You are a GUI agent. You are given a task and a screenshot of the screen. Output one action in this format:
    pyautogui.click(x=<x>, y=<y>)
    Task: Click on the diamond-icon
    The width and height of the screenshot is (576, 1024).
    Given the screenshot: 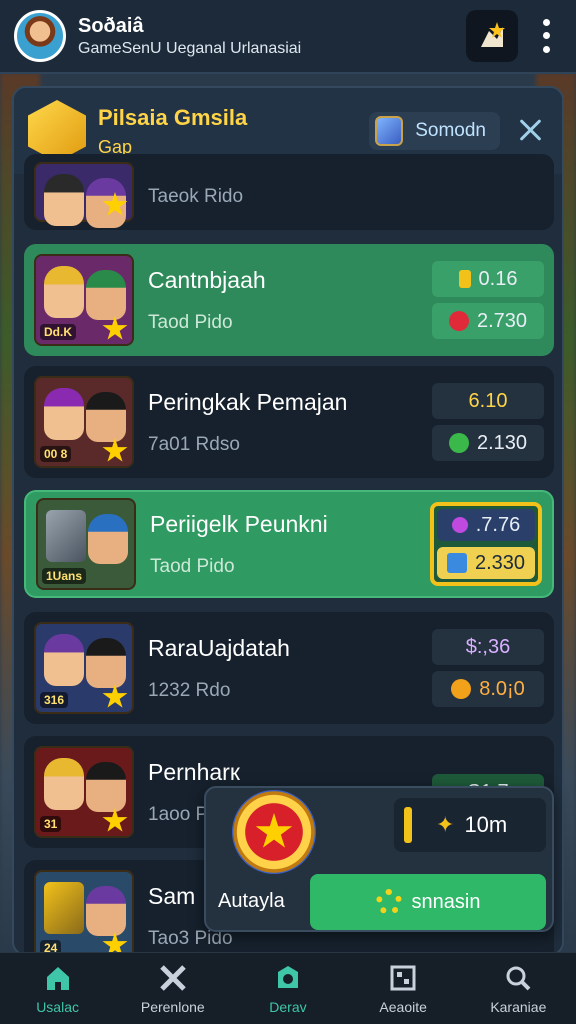 What is the action you would take?
    pyautogui.click(x=456, y=563)
    